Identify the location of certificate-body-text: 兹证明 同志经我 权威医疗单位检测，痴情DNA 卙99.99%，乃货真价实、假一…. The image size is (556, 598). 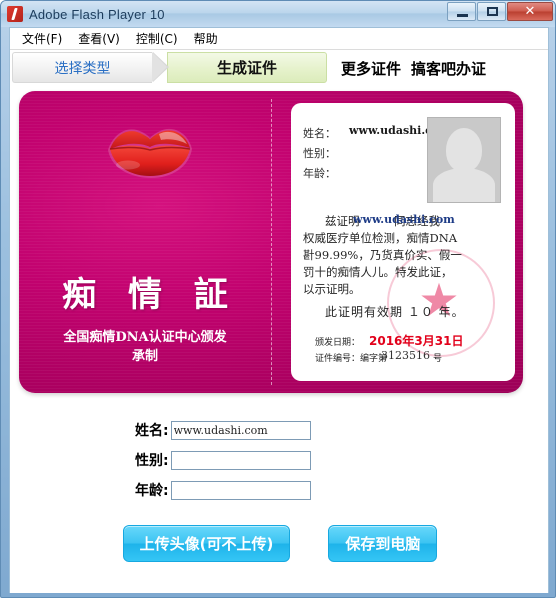
(403, 255).